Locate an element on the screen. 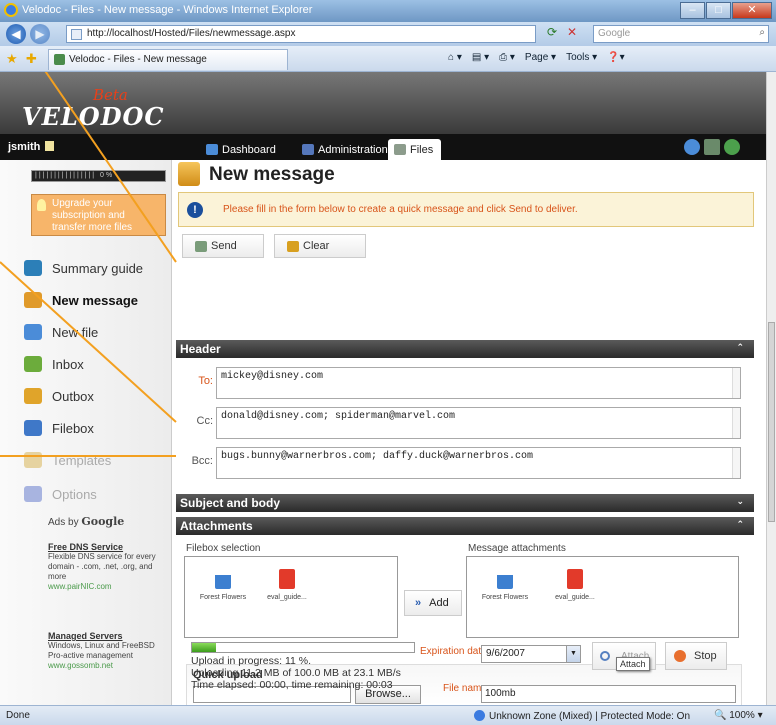  sidebar-item-templates: Templates is located at coordinates (67, 460).